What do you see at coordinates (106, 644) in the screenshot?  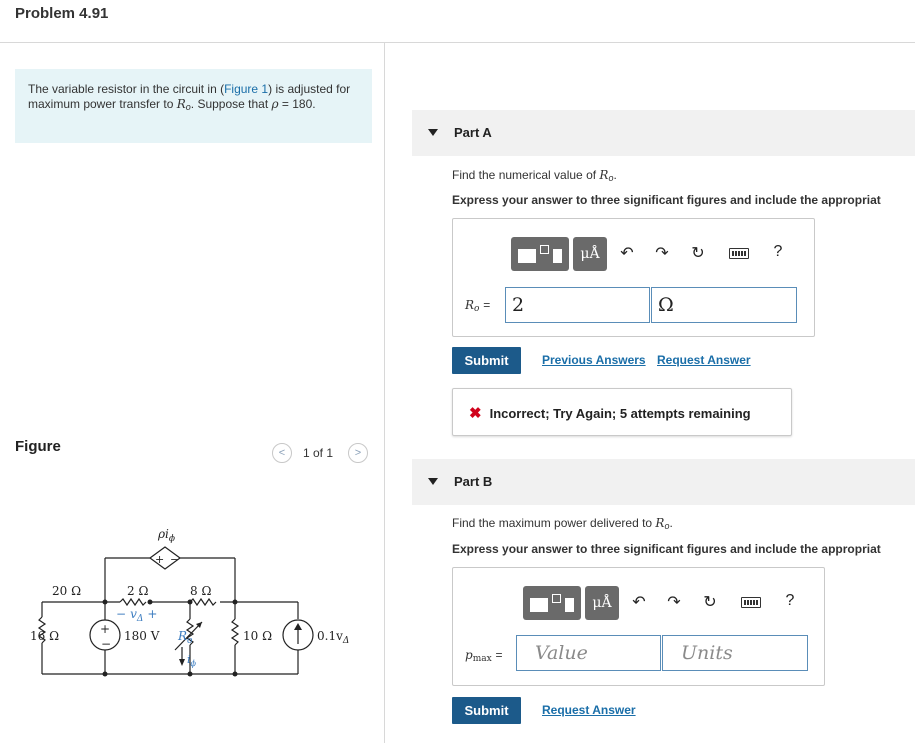 I see `vsrc-minus: −` at bounding box center [106, 644].